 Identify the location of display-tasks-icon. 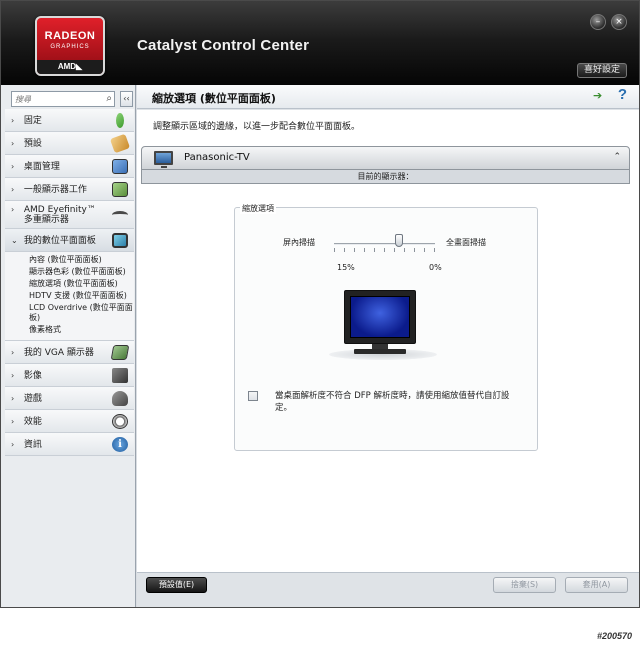
(120, 189).